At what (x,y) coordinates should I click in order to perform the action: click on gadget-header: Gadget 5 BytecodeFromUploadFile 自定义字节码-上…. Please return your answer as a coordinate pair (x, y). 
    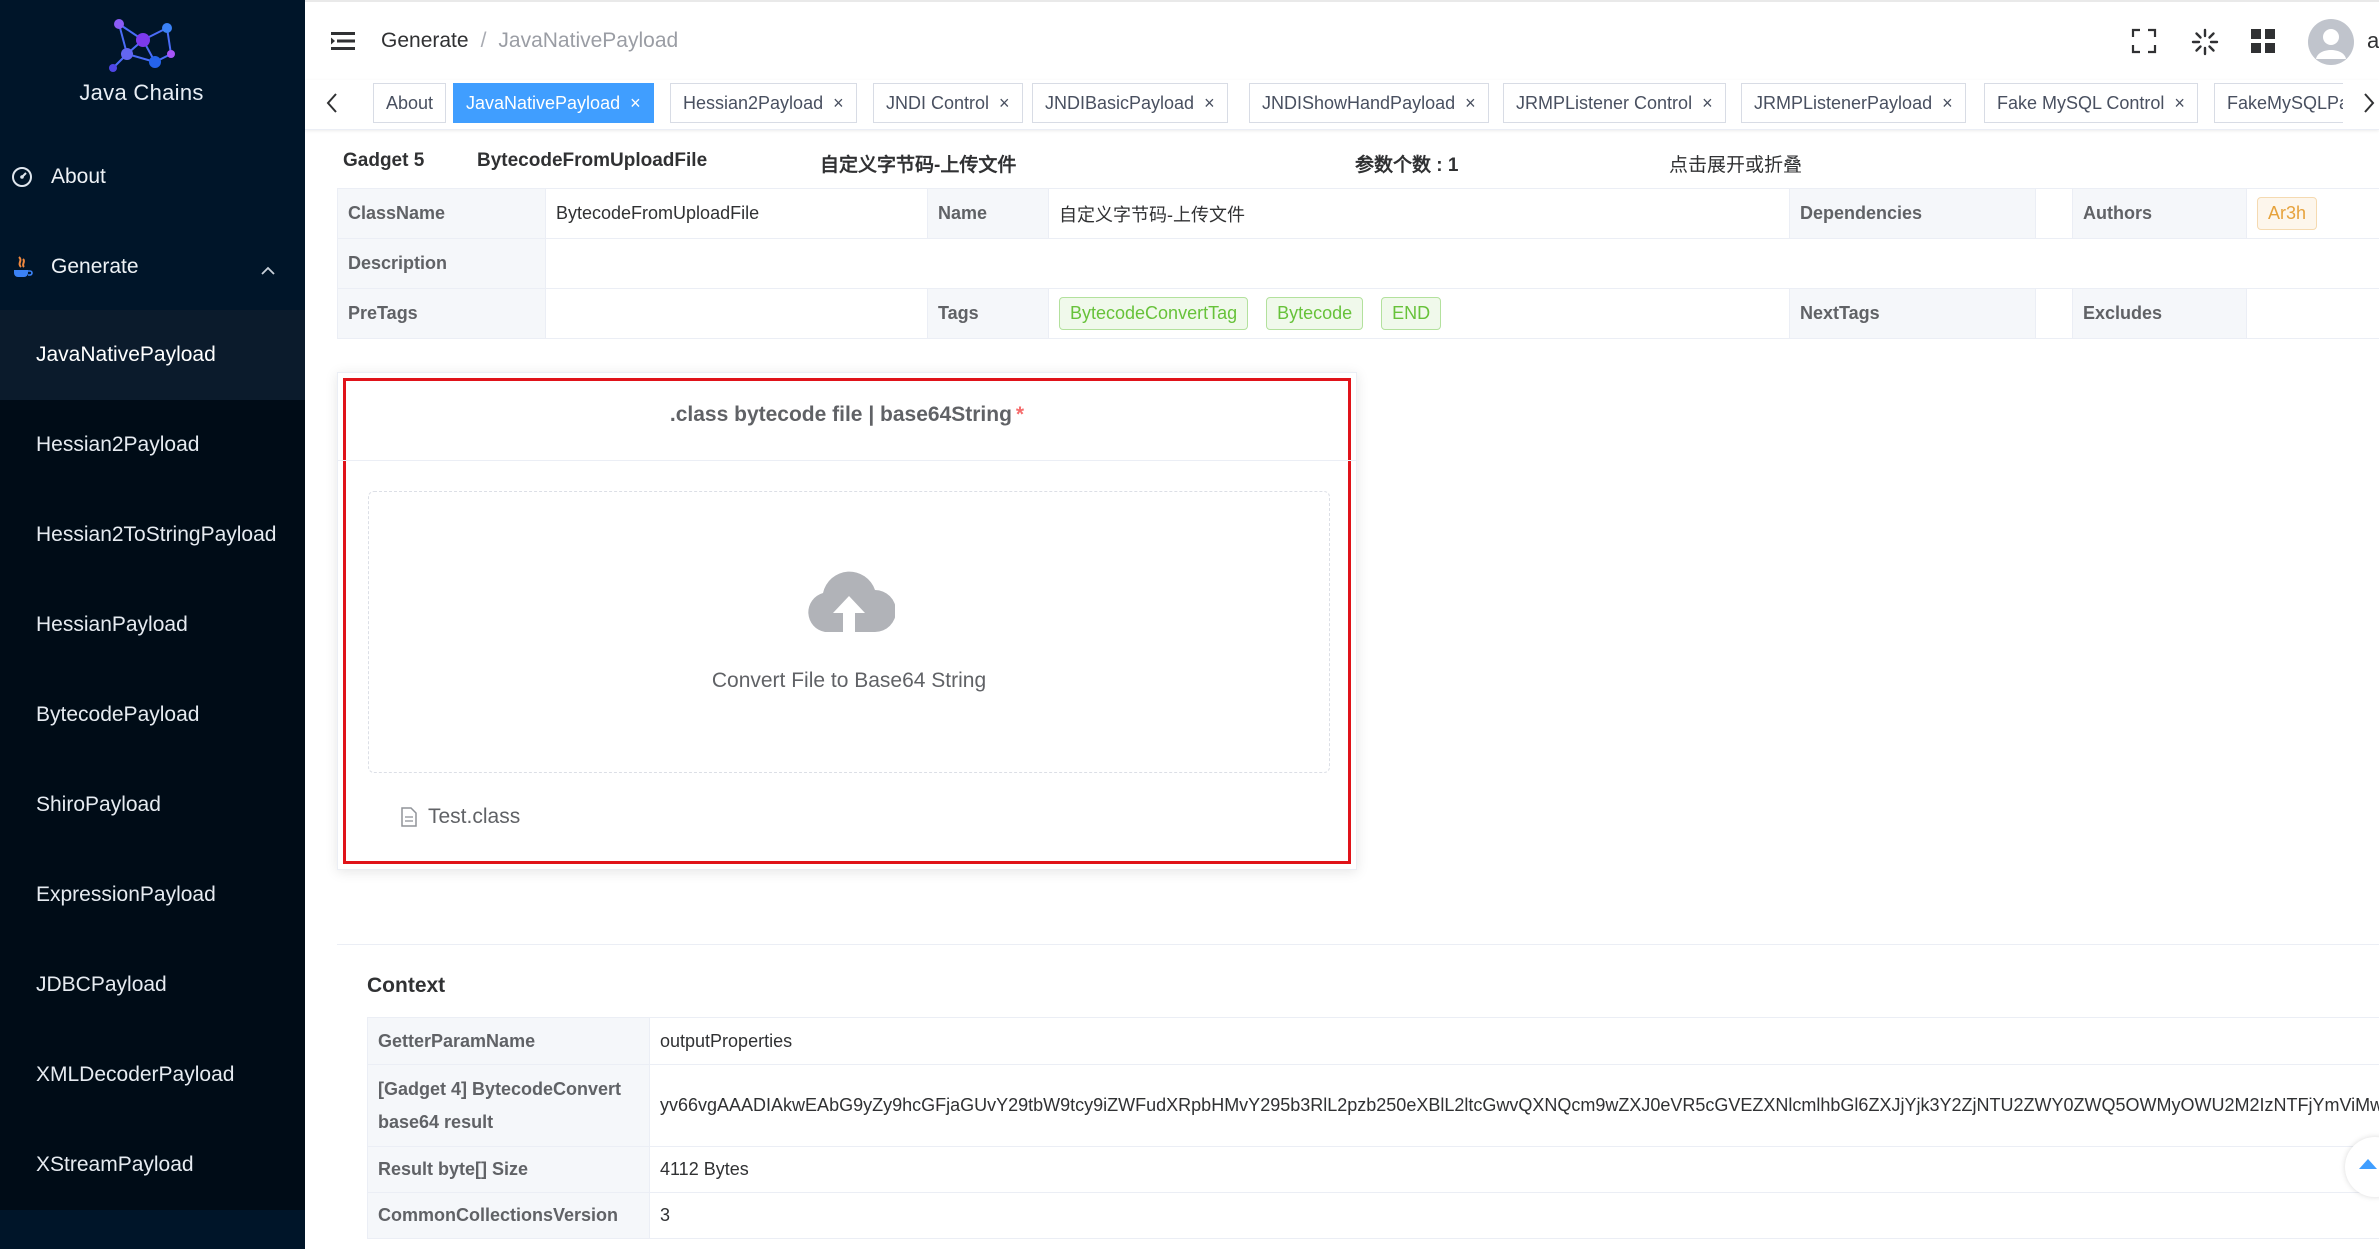
    Looking at the image, I should click on (1357, 160).